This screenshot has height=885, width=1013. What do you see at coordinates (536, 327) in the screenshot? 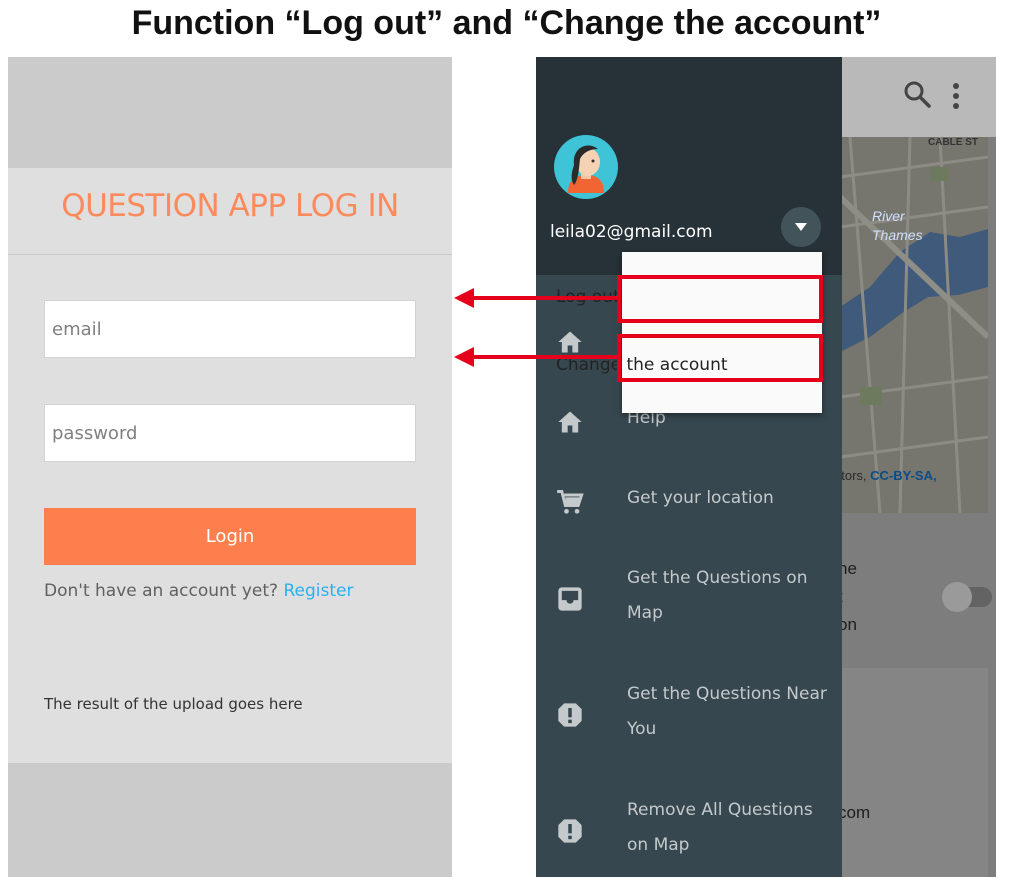
I see `annotation-arrows` at bounding box center [536, 327].